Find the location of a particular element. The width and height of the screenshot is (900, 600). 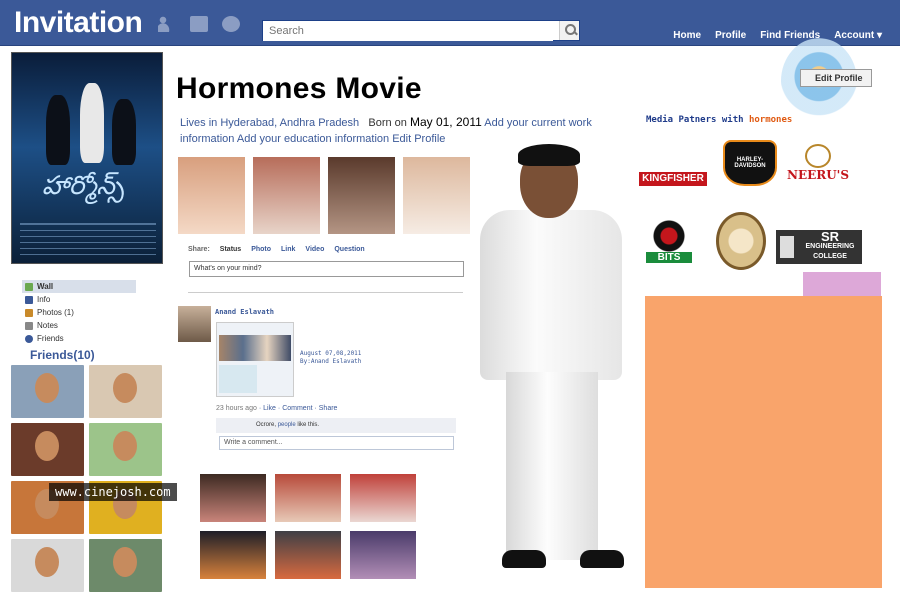

neerus-text: NEERU'S is located at coordinates (818, 175).